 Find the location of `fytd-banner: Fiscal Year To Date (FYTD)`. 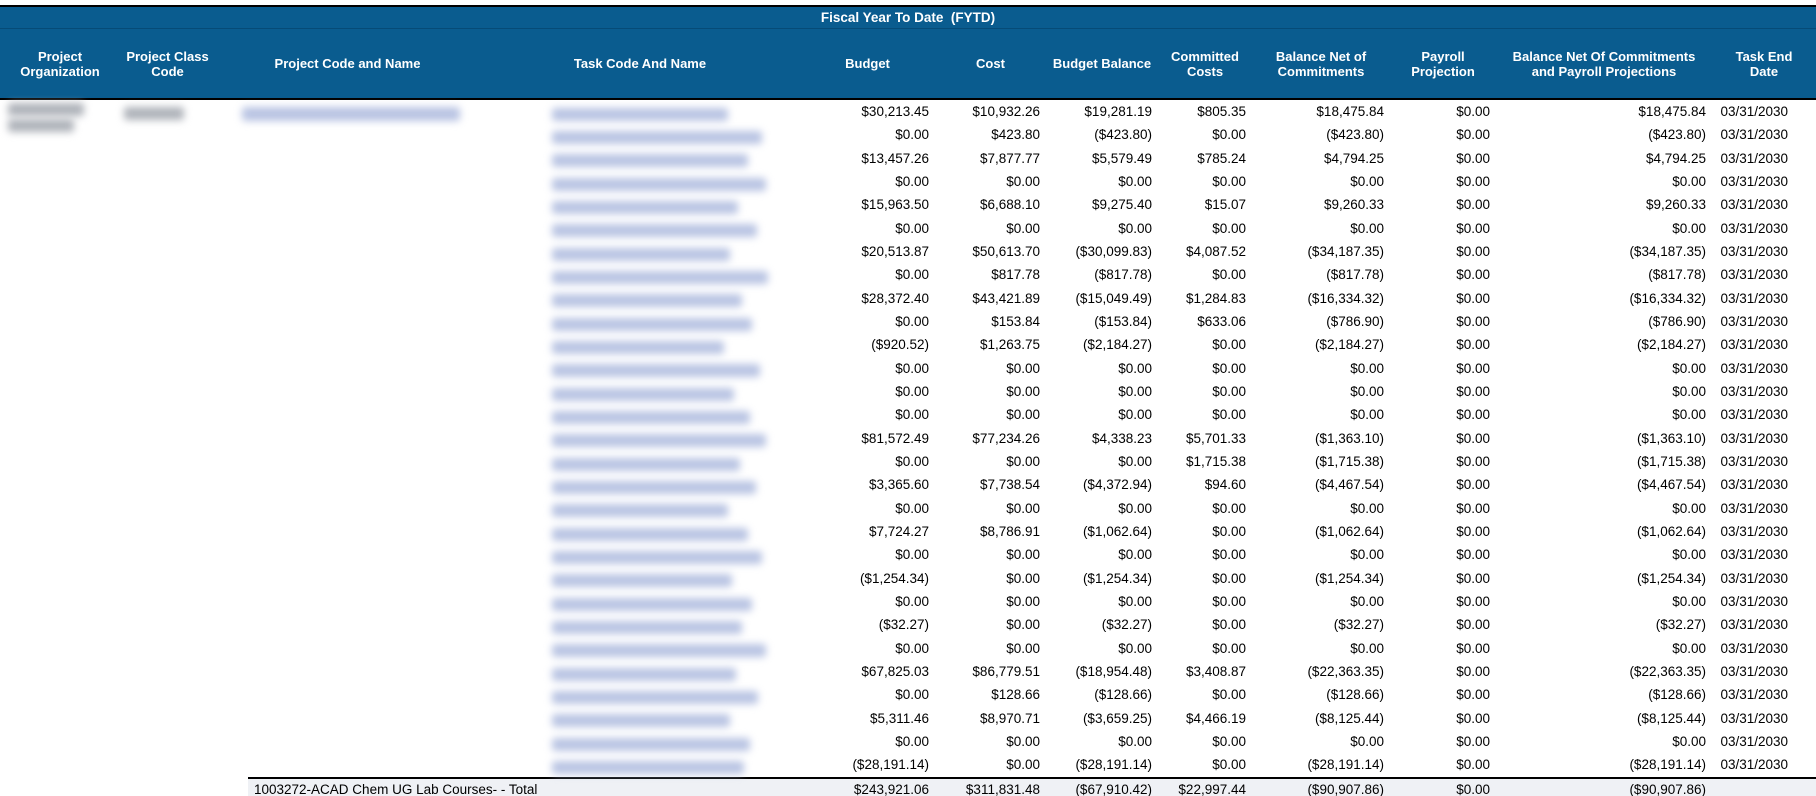

fytd-banner: Fiscal Year To Date (FYTD) is located at coordinates (908, 17).